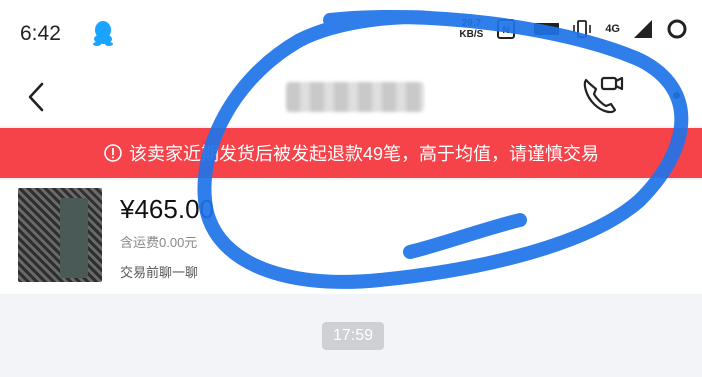 This screenshot has height=377, width=702. I want to click on svg-text: N, so click(506, 30).